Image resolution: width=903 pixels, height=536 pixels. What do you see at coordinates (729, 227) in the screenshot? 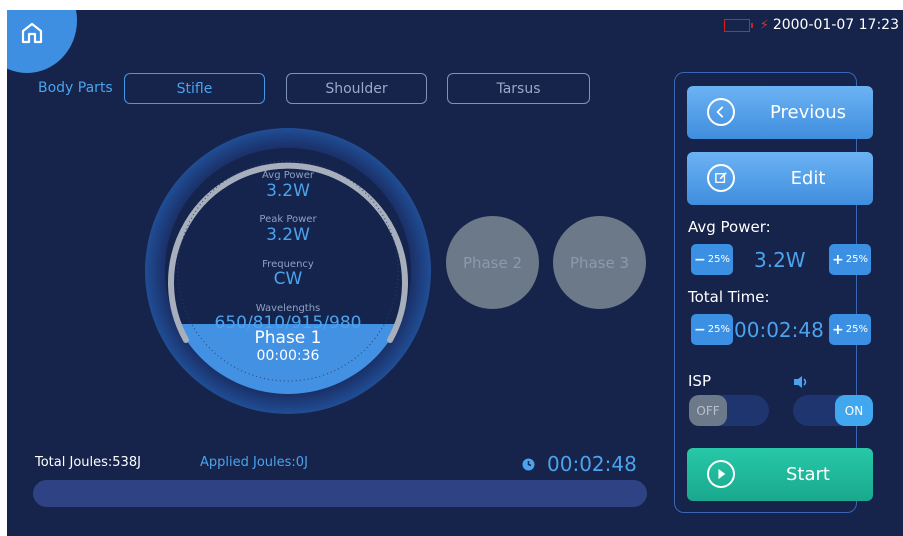
I see `avg-power-setting-label: Avg Power:` at bounding box center [729, 227].